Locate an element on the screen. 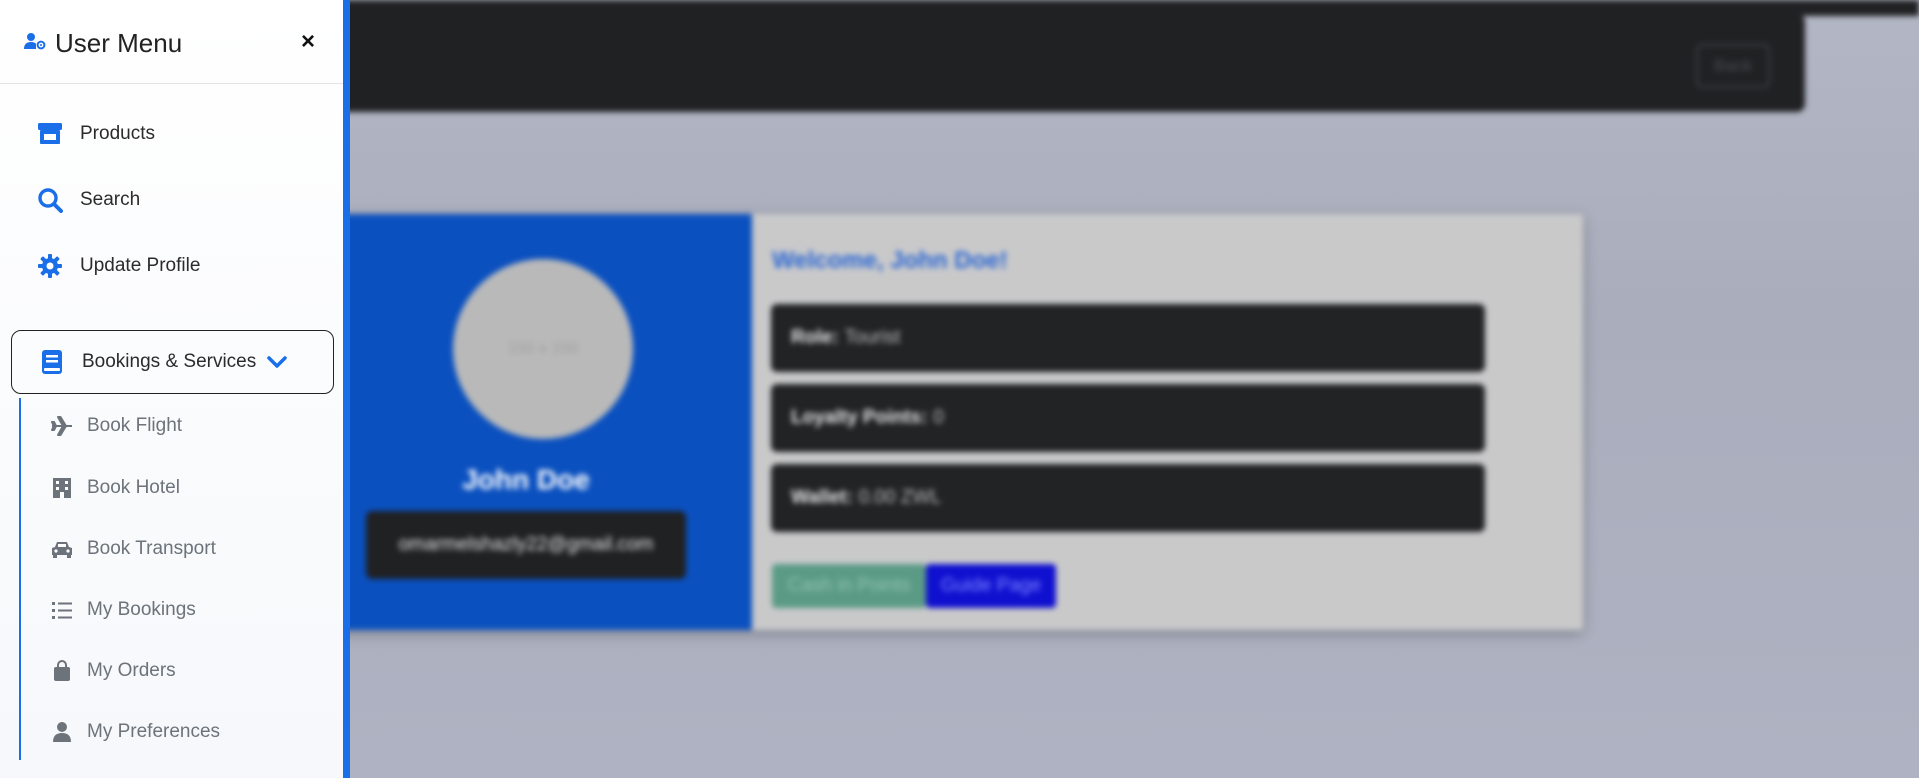  sidebar-item-products: Products is located at coordinates (95, 134).